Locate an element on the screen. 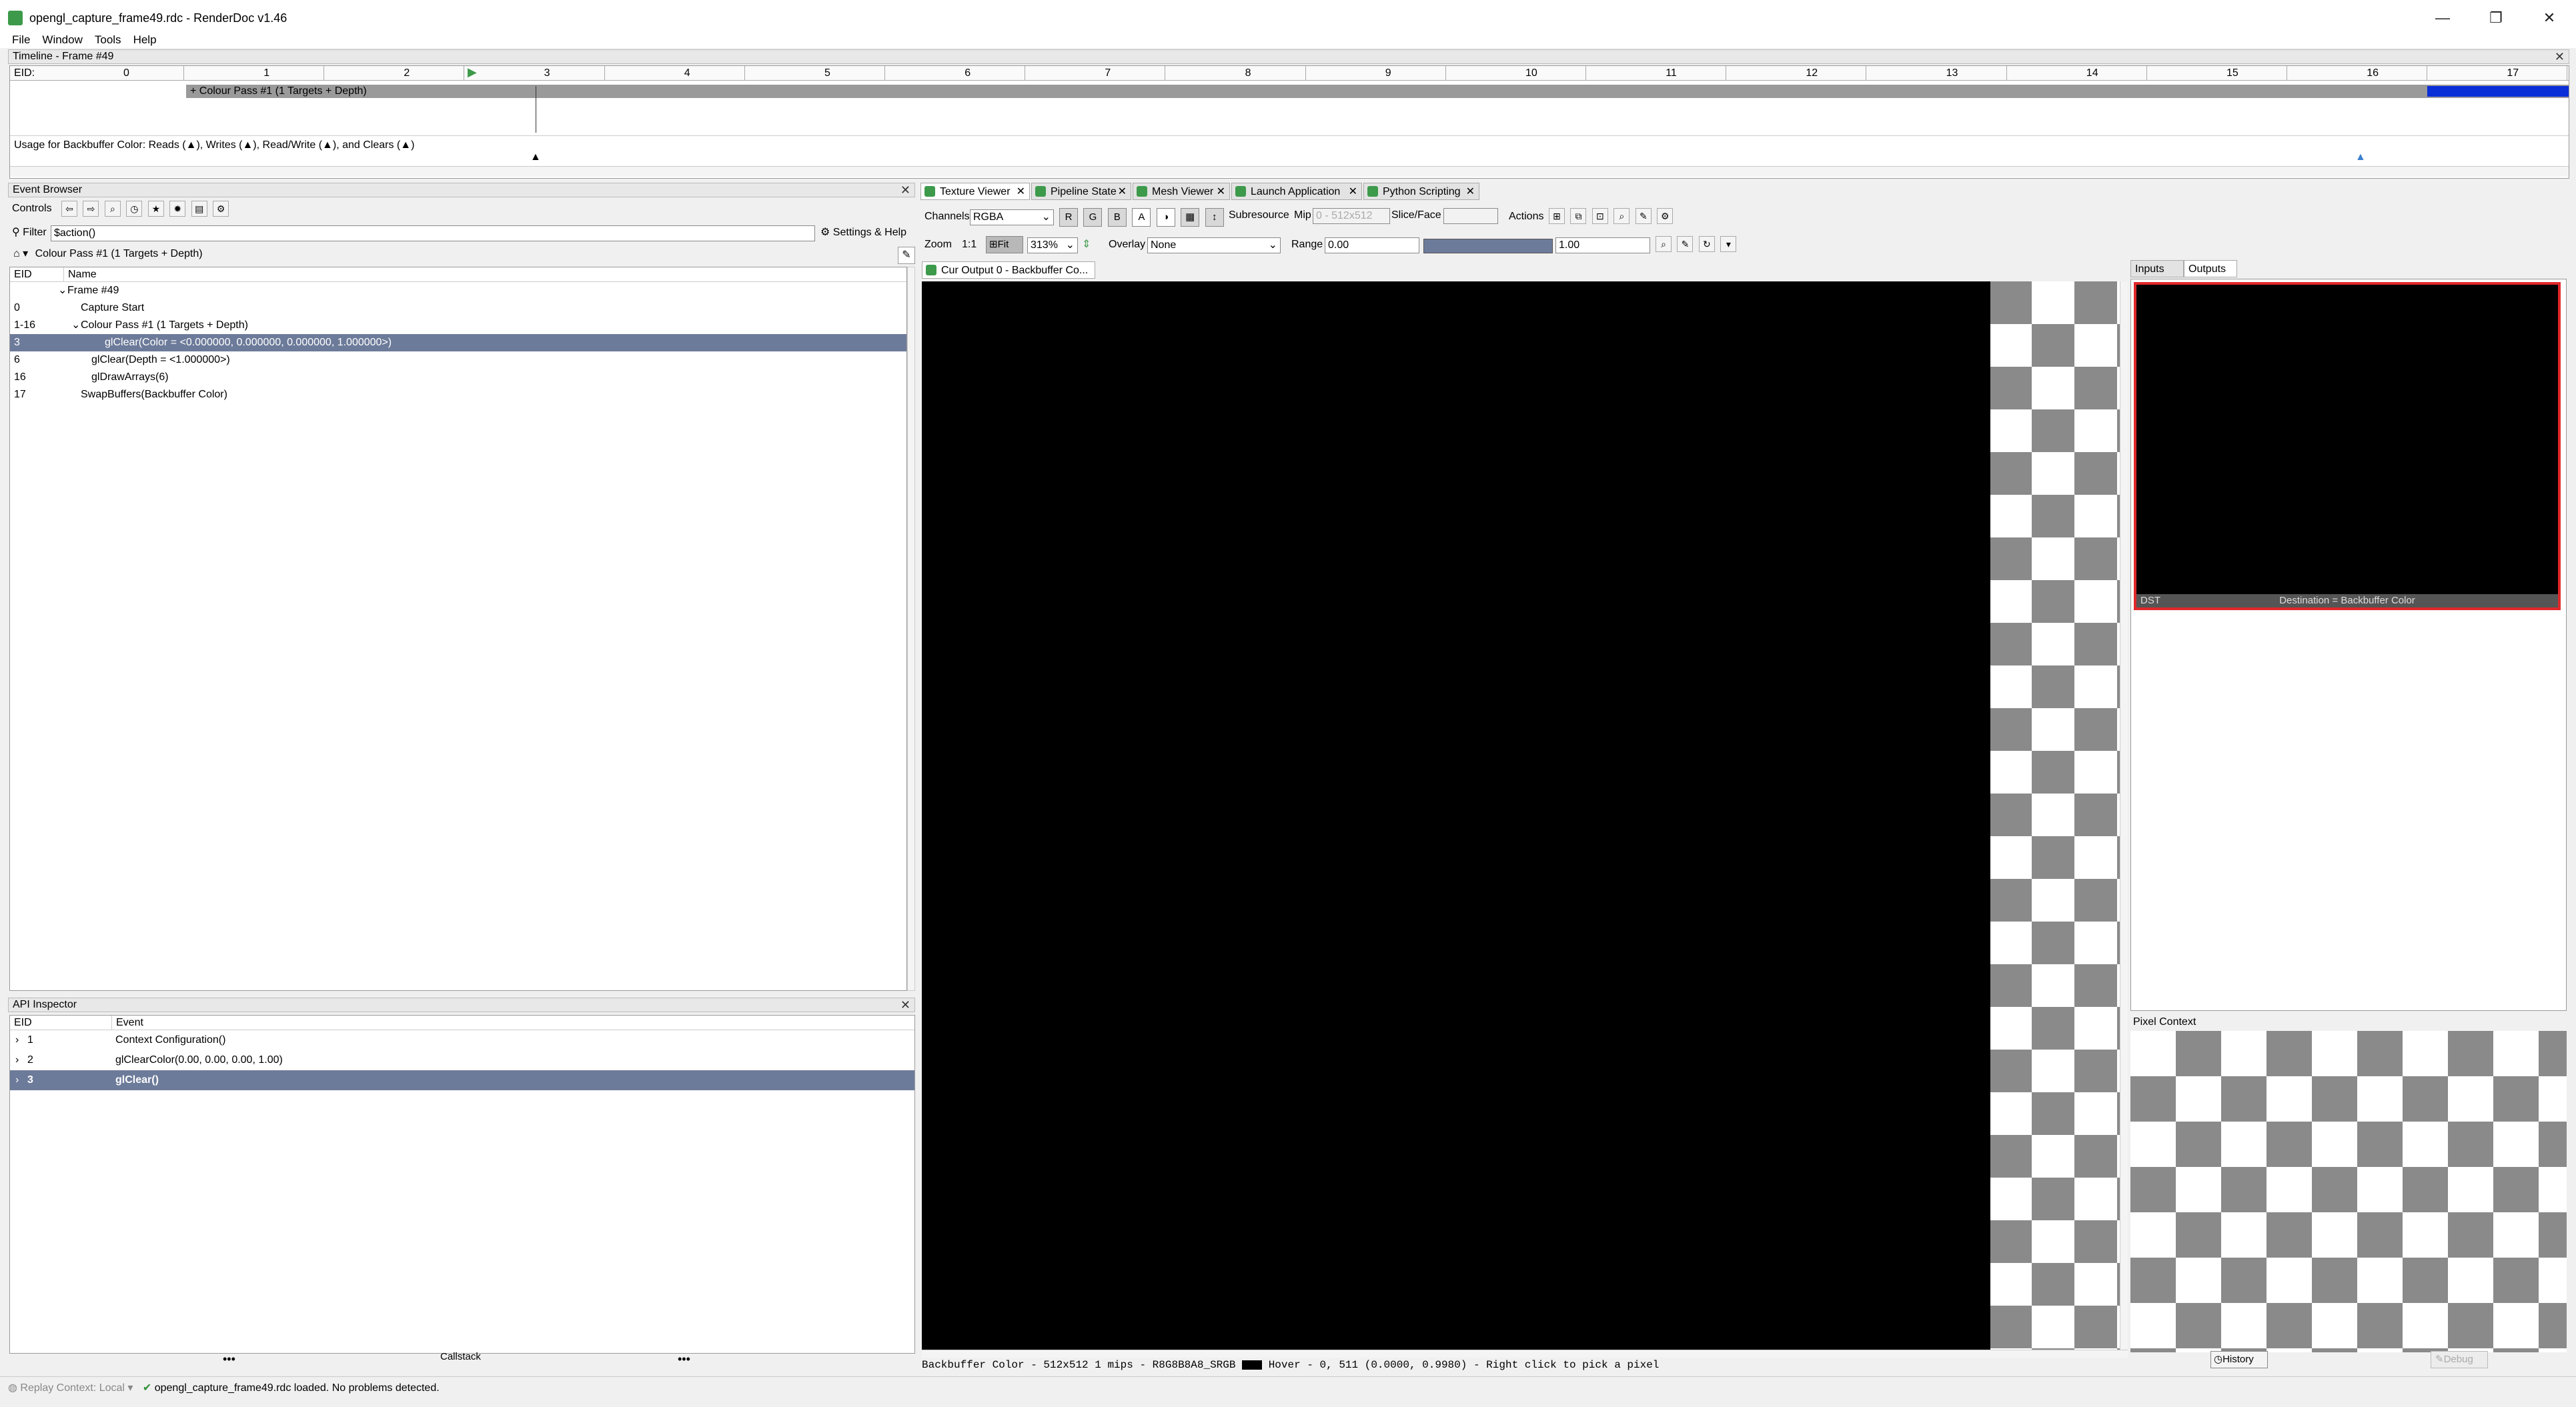 The height and width of the screenshot is (1407, 2576). timeline-tick: 13 is located at coordinates (1952, 73).